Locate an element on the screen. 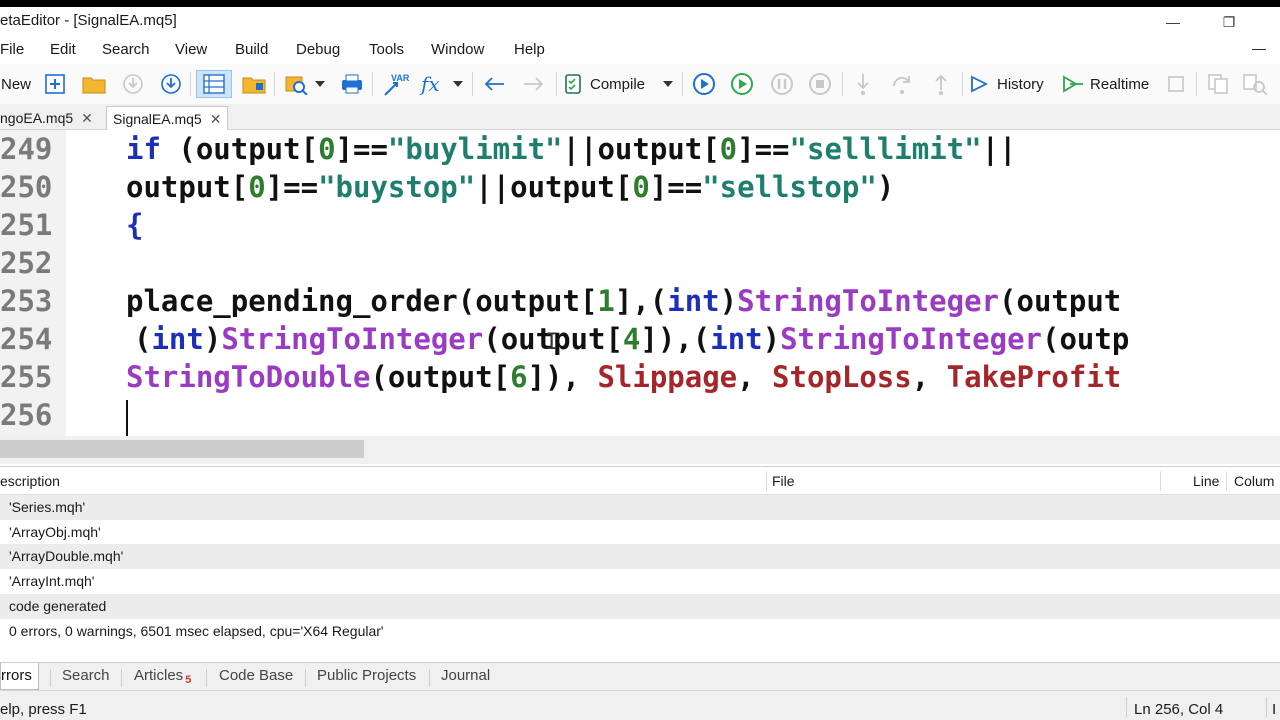  tab-search: Search is located at coordinates (86, 675).